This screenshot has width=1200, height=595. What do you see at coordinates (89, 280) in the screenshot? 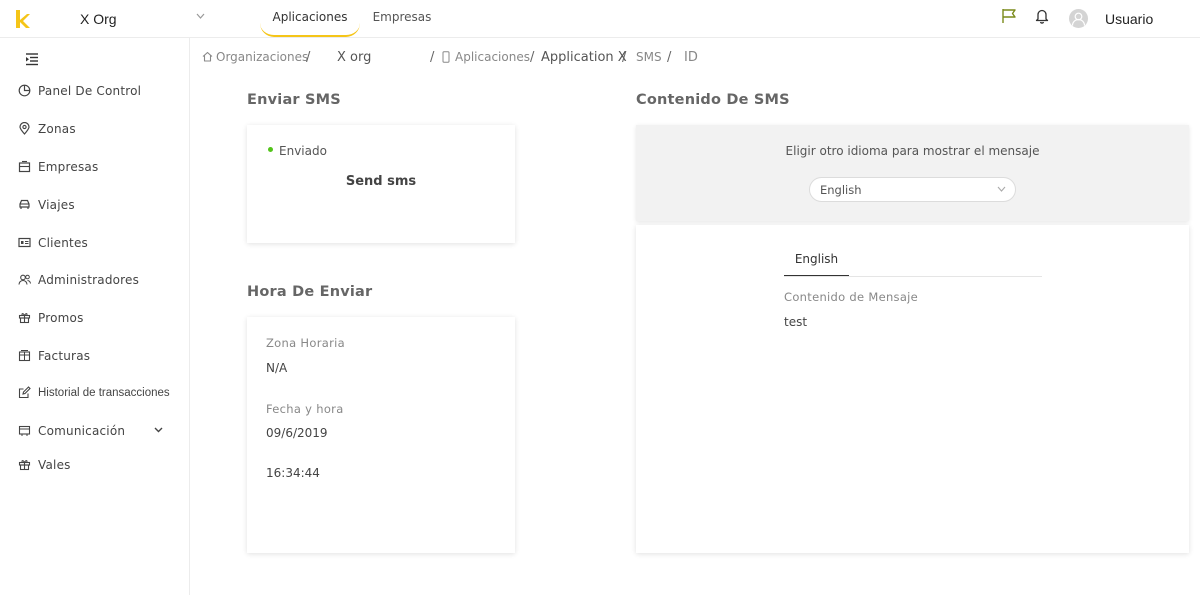
I see `sidebar-item-label: Administradores` at bounding box center [89, 280].